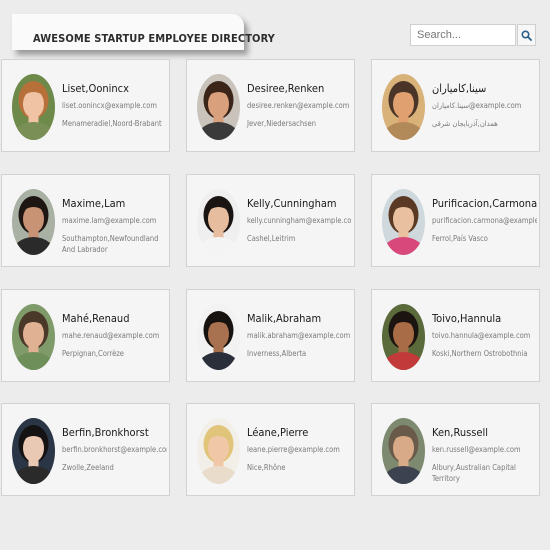  What do you see at coordinates (484, 203) in the screenshot?
I see `employee-name: Purificacion,Carmona` at bounding box center [484, 203].